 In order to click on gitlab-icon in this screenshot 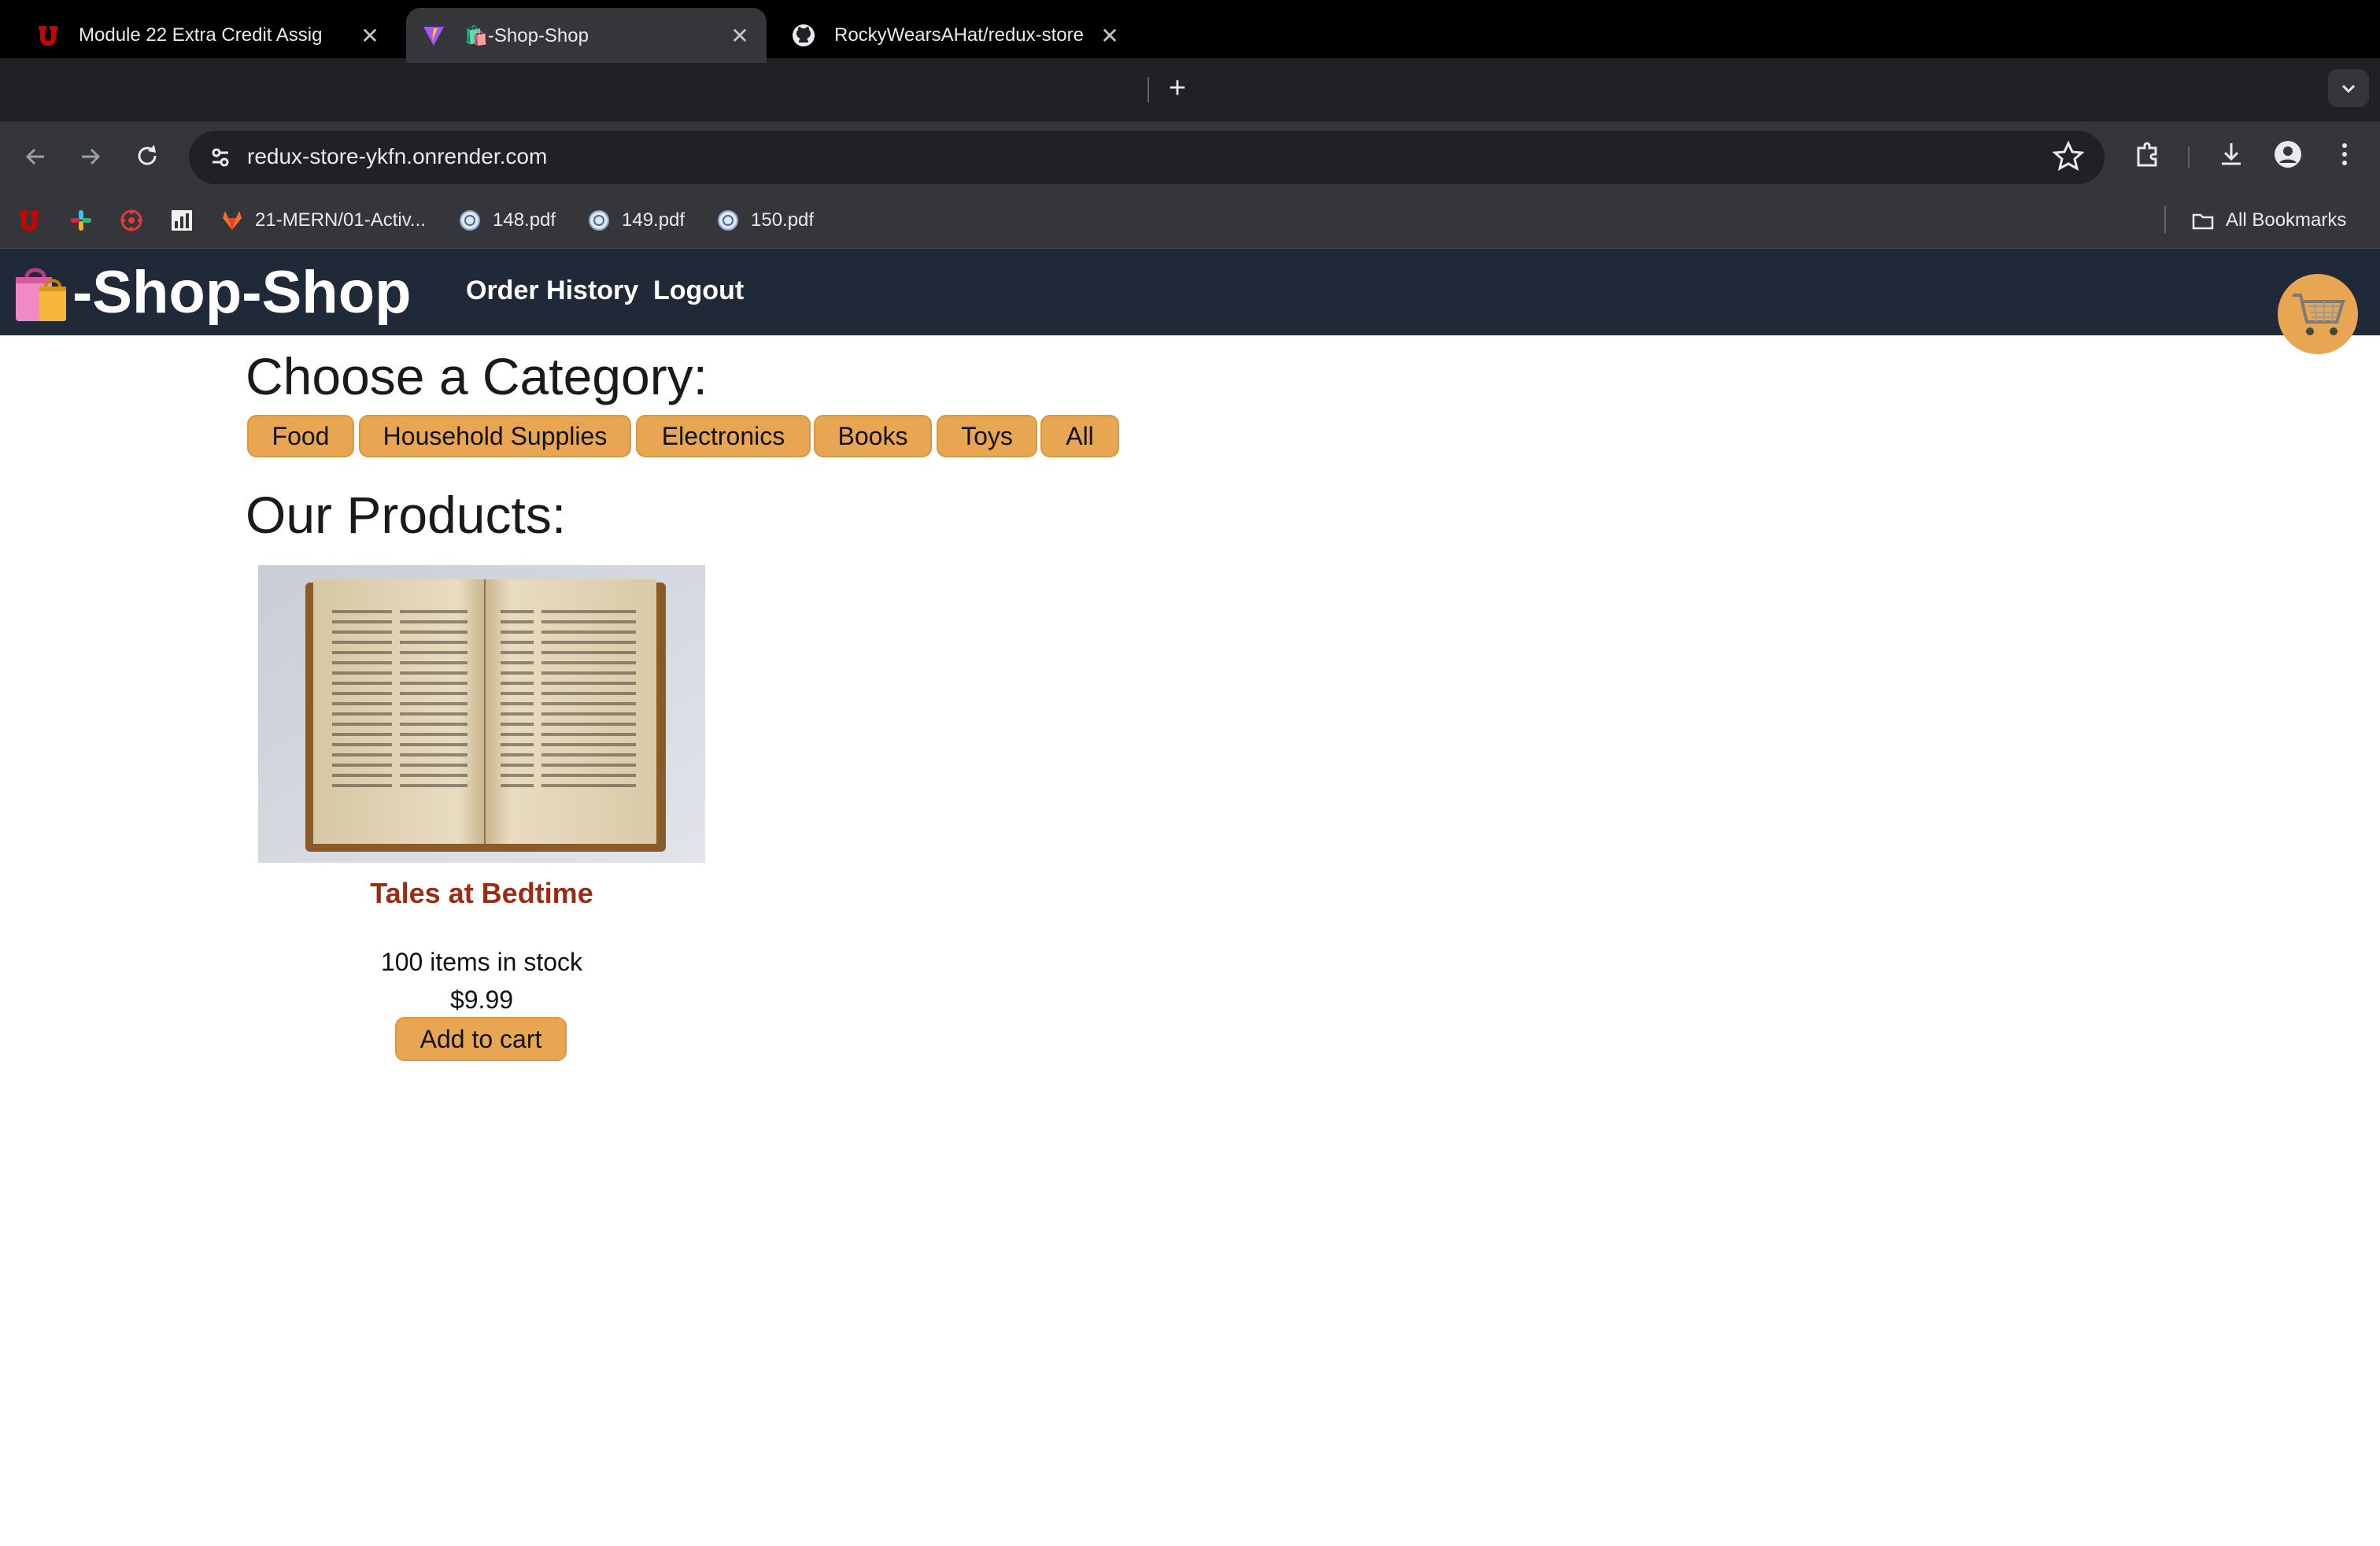, I will do `click(232, 220)`.